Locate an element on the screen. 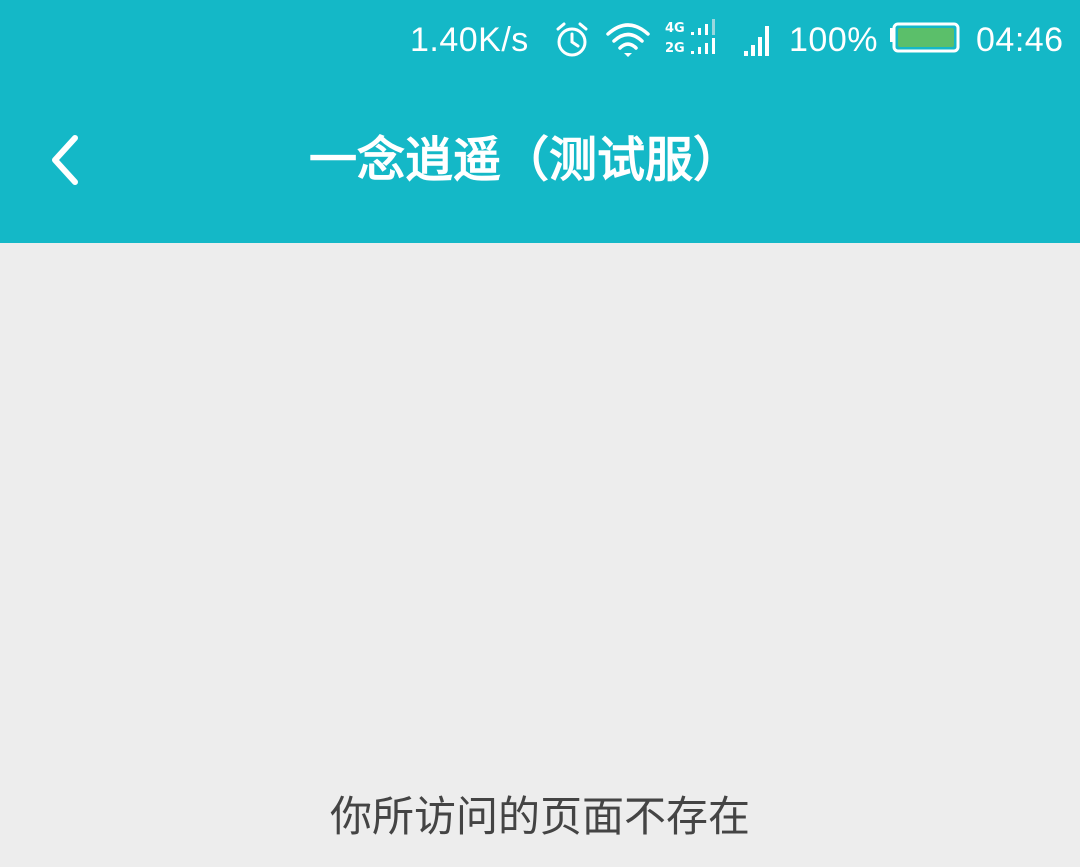  network-type-bottom: 2G is located at coordinates (675, 48).